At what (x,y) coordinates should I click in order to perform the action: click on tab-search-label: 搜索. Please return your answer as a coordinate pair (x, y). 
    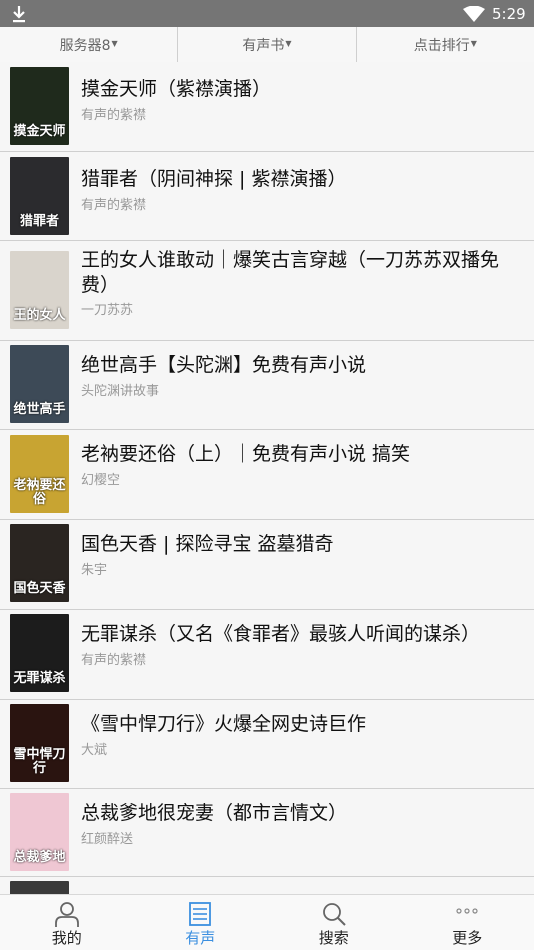
    Looking at the image, I should click on (334, 937).